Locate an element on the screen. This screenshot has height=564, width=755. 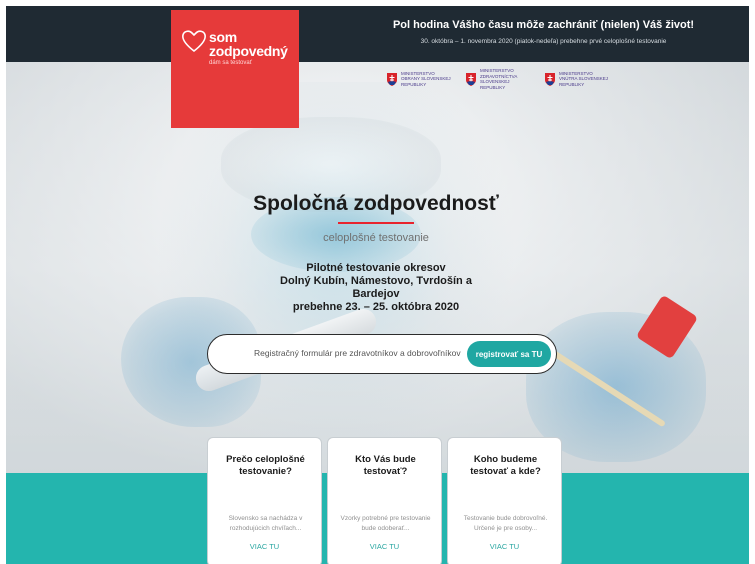
card-title: Kto Vás bude testovať? is located at coordinates (385, 465).